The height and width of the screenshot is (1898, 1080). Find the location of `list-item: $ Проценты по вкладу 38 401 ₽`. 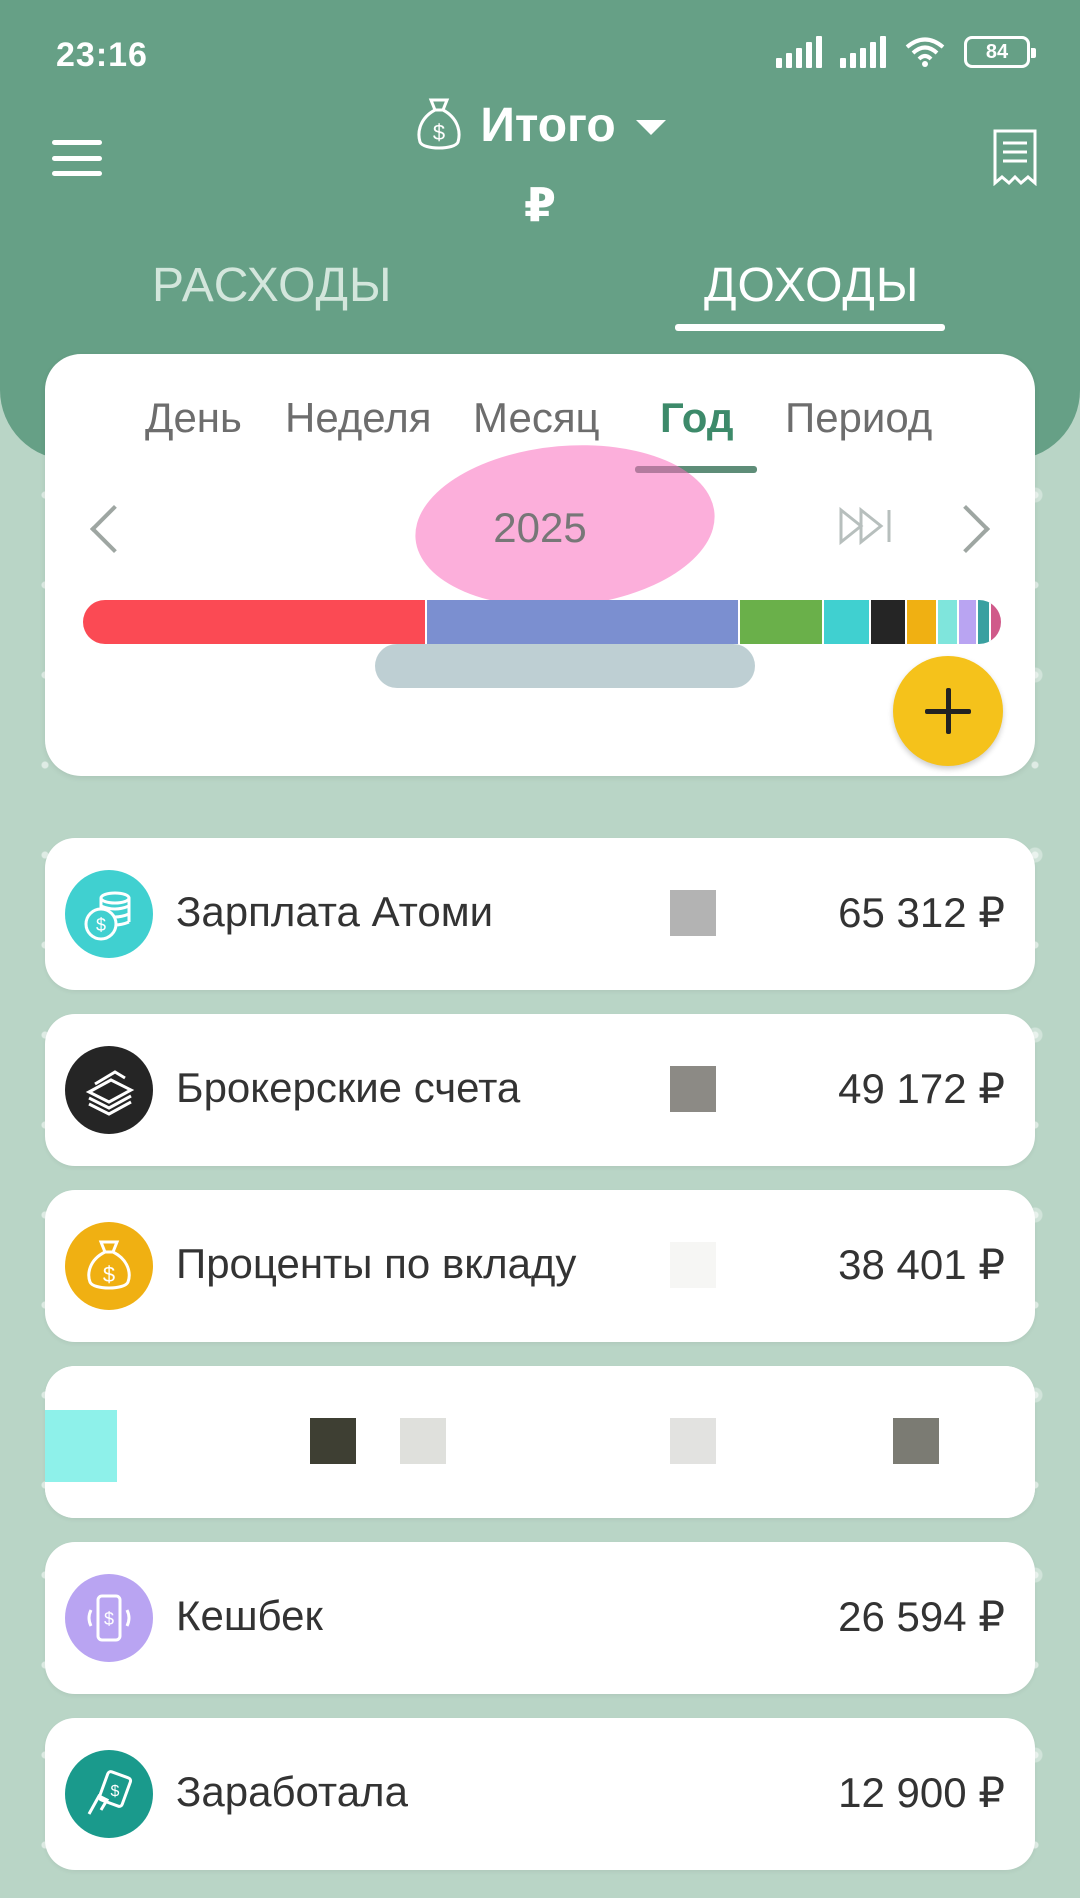

list-item: $ Проценты по вкладу 38 401 ₽ is located at coordinates (540, 1266).